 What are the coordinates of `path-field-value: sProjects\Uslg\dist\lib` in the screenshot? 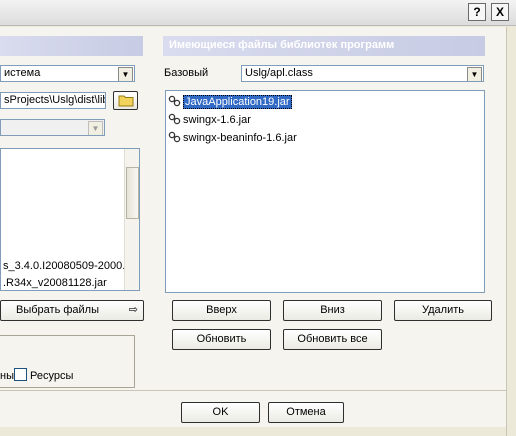 It's located at (55, 100).